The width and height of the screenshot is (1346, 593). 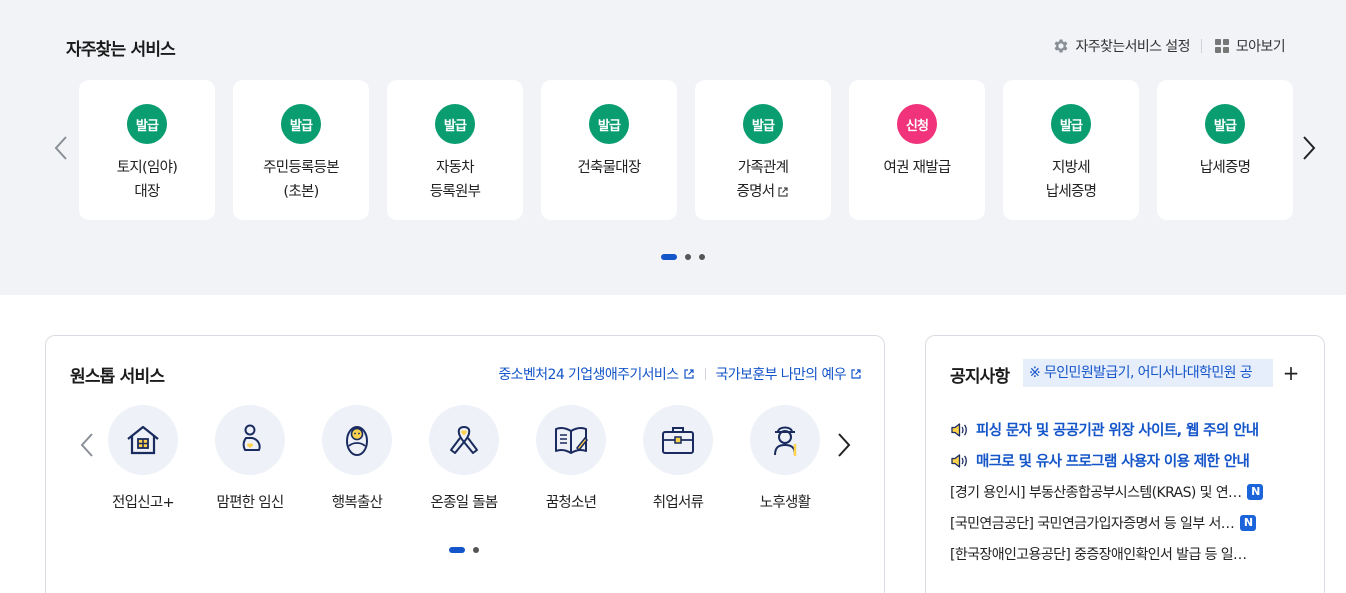 What do you see at coordinates (147, 180) in the screenshot?
I see `card-label: 토지(임야) 대장` at bounding box center [147, 180].